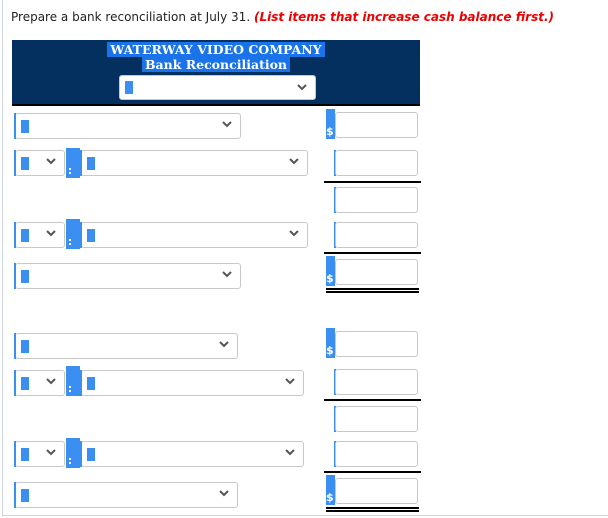 The image size is (608, 518). Describe the element at coordinates (376, 454) in the screenshot. I see `row-9-amount-input` at that location.